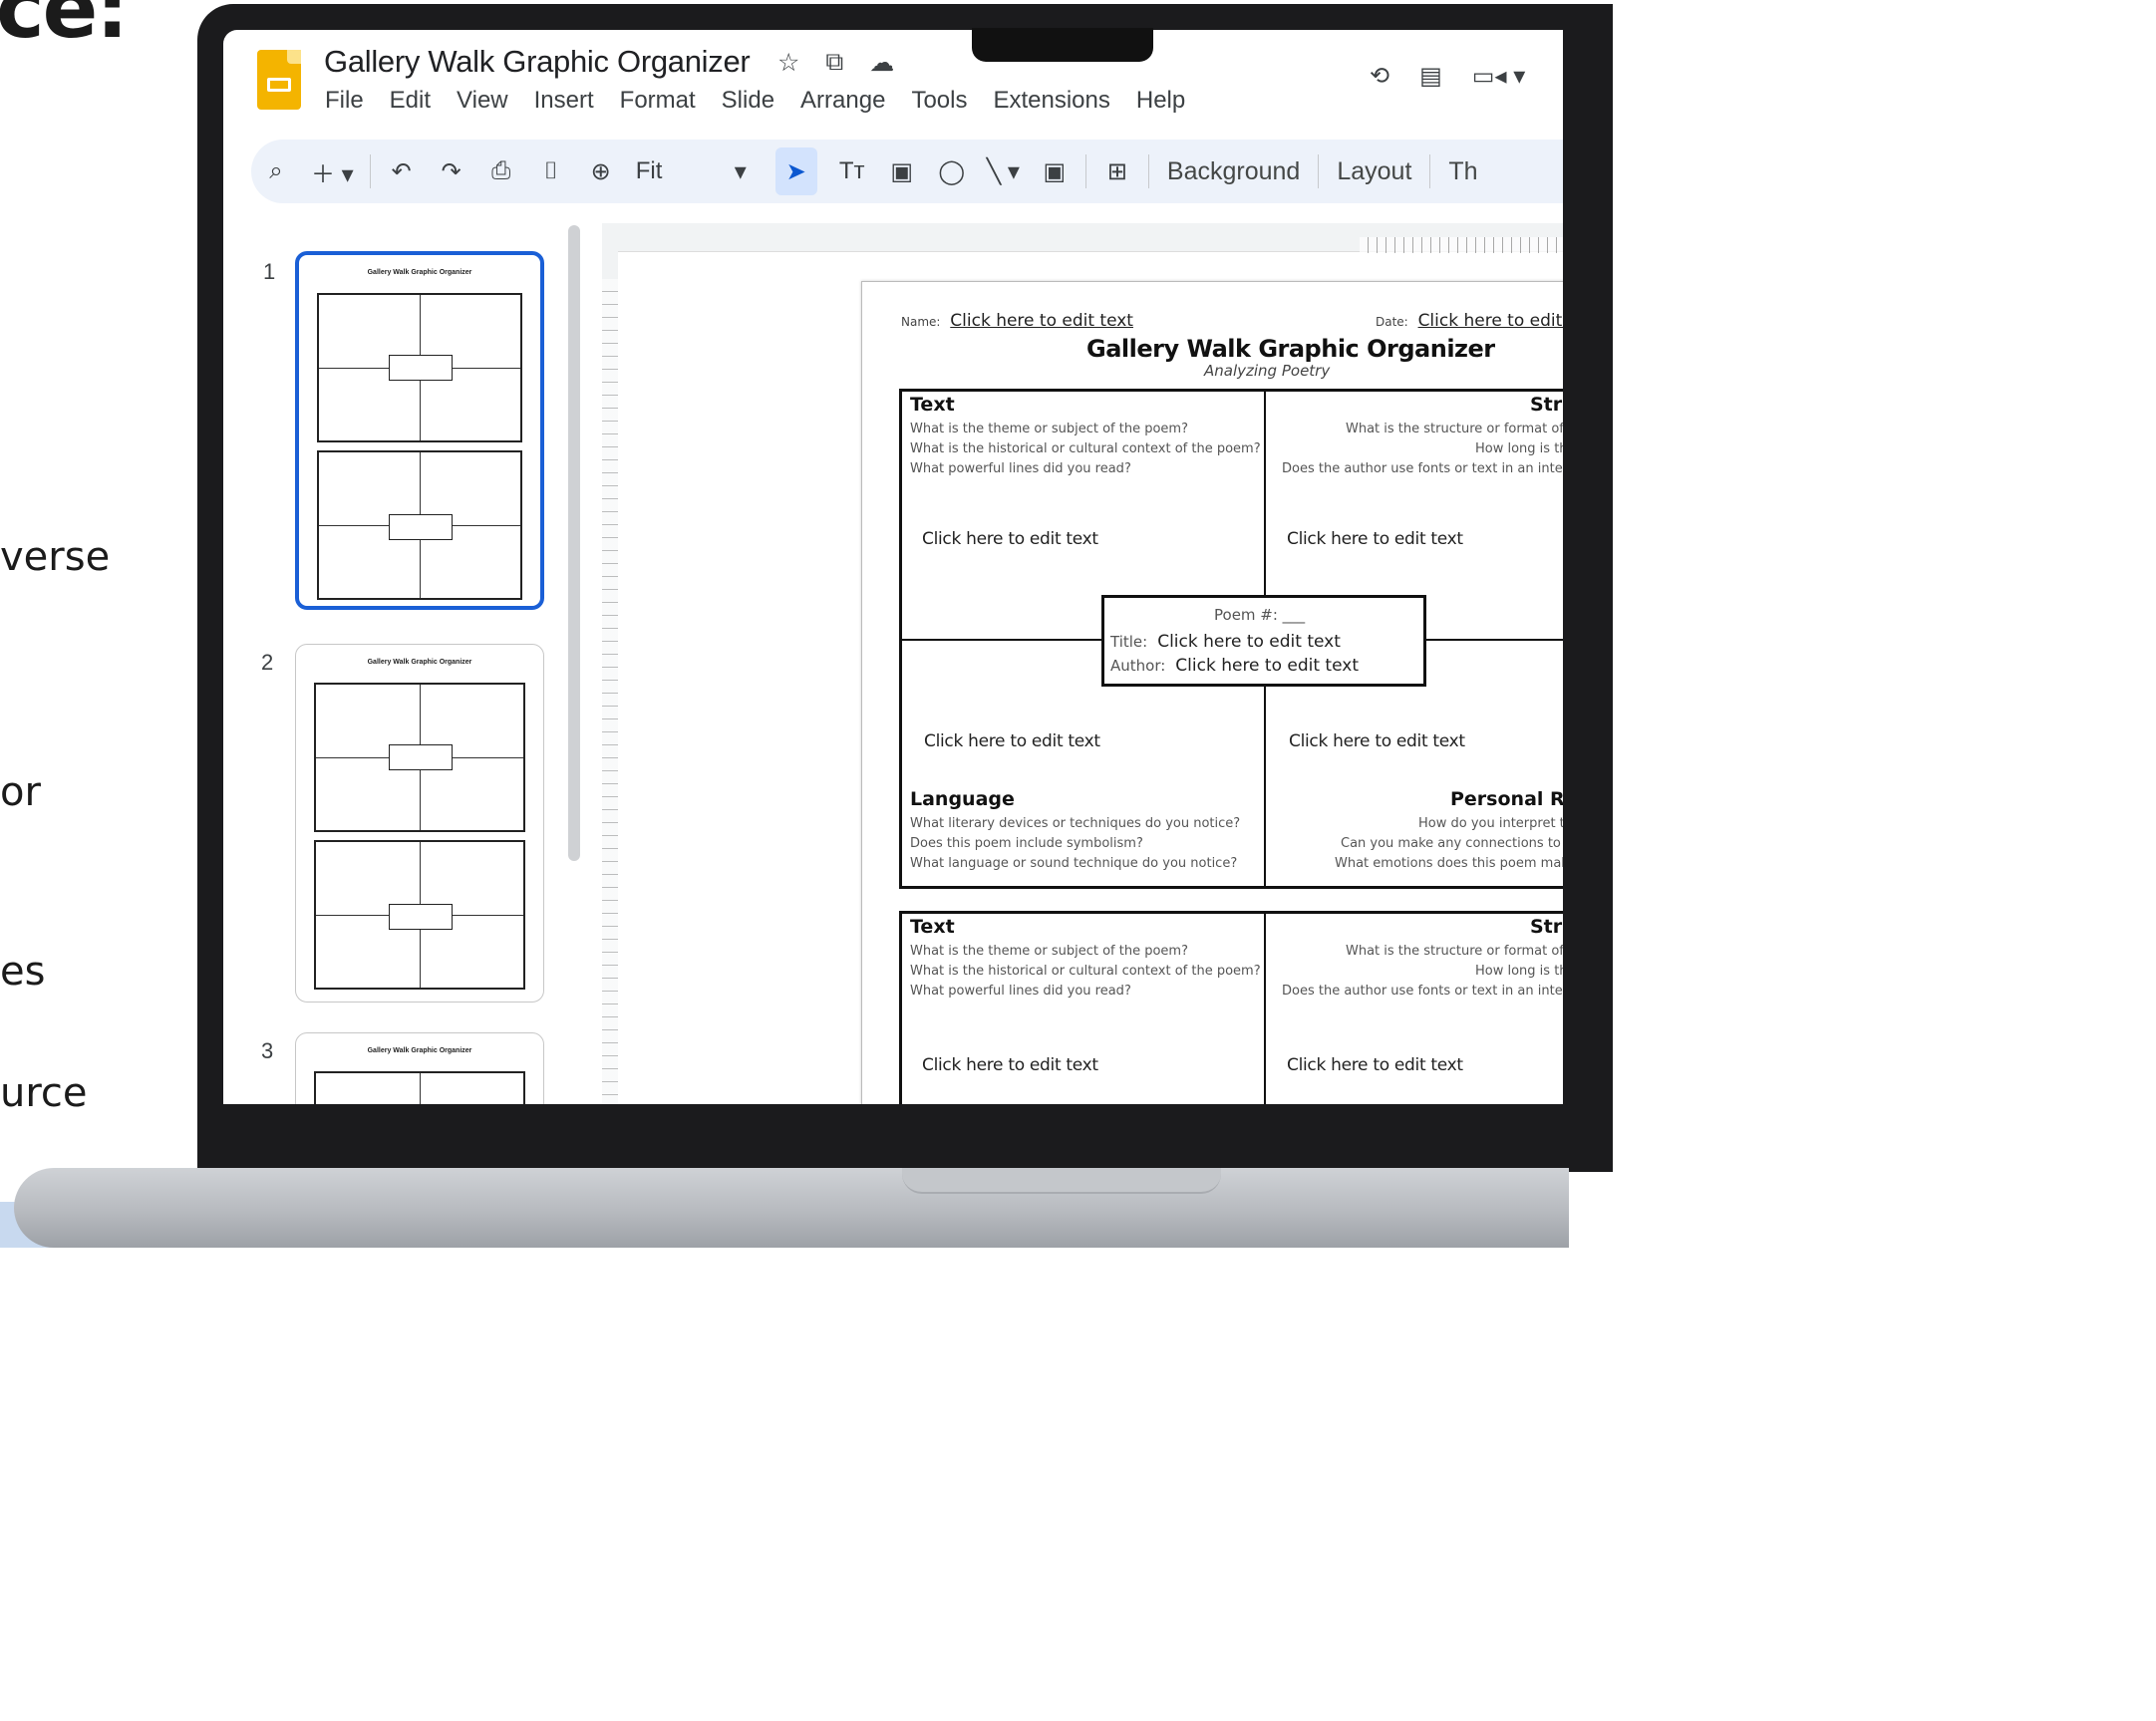 The width and height of the screenshot is (2156, 1721). What do you see at coordinates (1430, 76) in the screenshot?
I see `comments-icon: ▤` at bounding box center [1430, 76].